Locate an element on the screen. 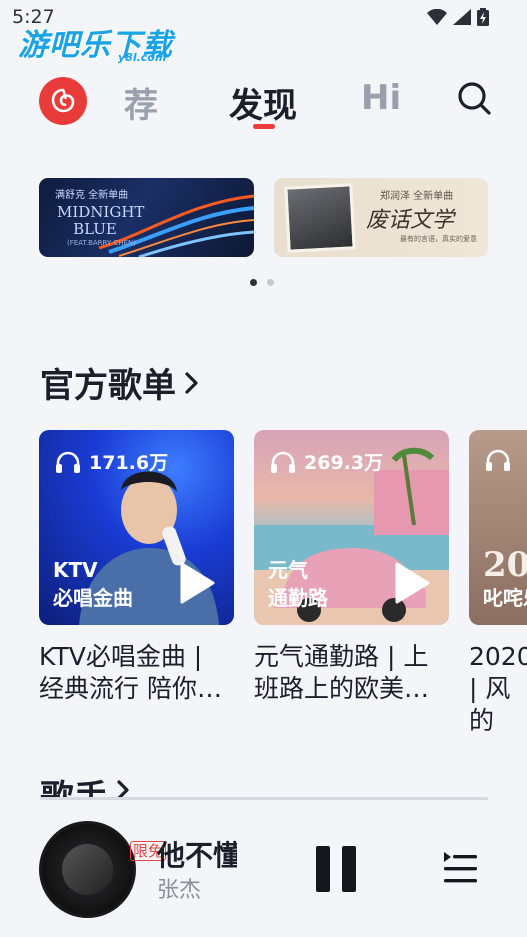  status-icons is located at coordinates (458, 17).